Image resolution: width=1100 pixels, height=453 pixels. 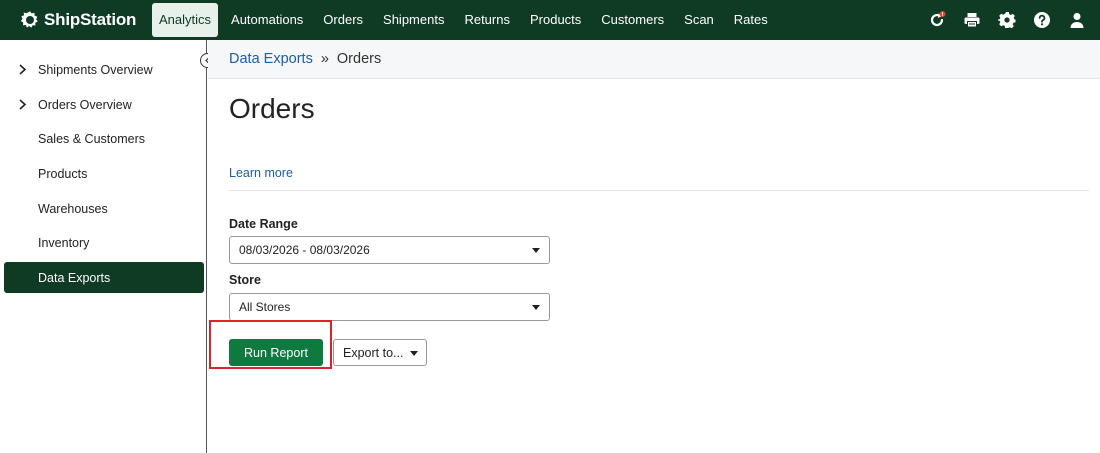 I want to click on nav-scan: Scan, so click(x=699, y=20).